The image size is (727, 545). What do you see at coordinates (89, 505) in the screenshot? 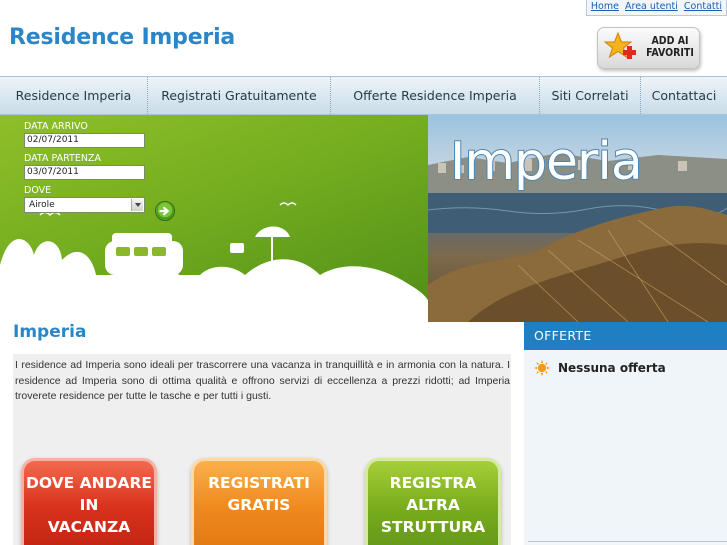
I see `cta-red-line-2: IN` at bounding box center [89, 505].